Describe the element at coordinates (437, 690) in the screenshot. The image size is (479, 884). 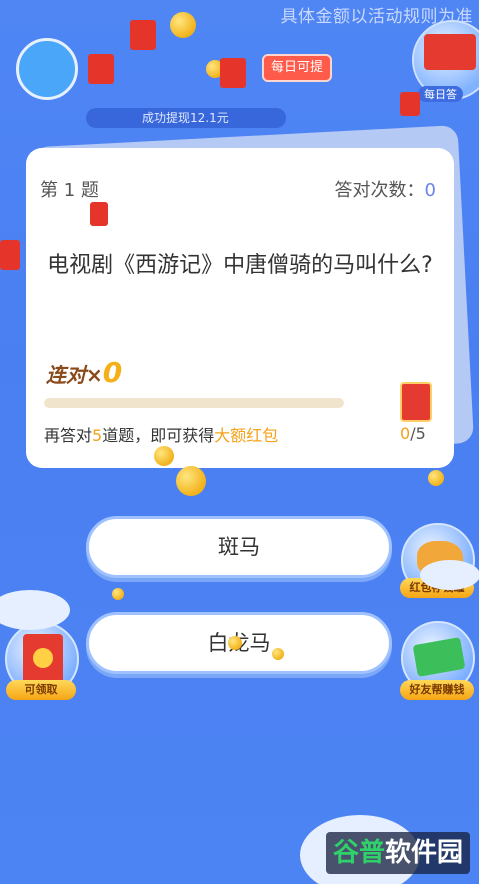
I see `friends-help-label: 好友帮赚钱` at that location.